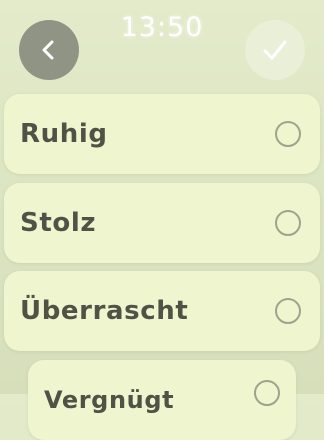 This screenshot has width=324, height=440. I want to click on confirm-button, so click(275, 50).